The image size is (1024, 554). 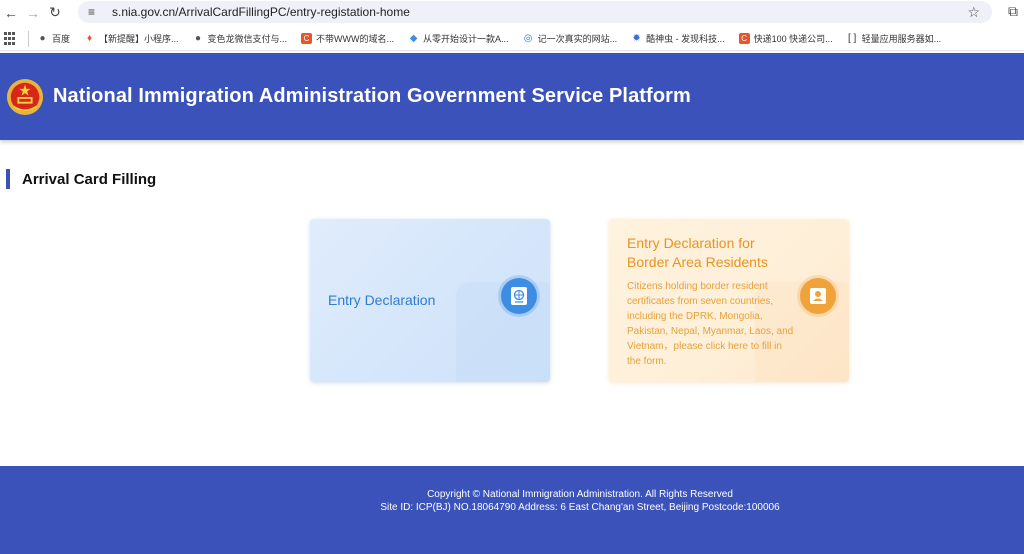 I want to click on entry-declaration-label: Entry Declaration, so click(x=382, y=300).